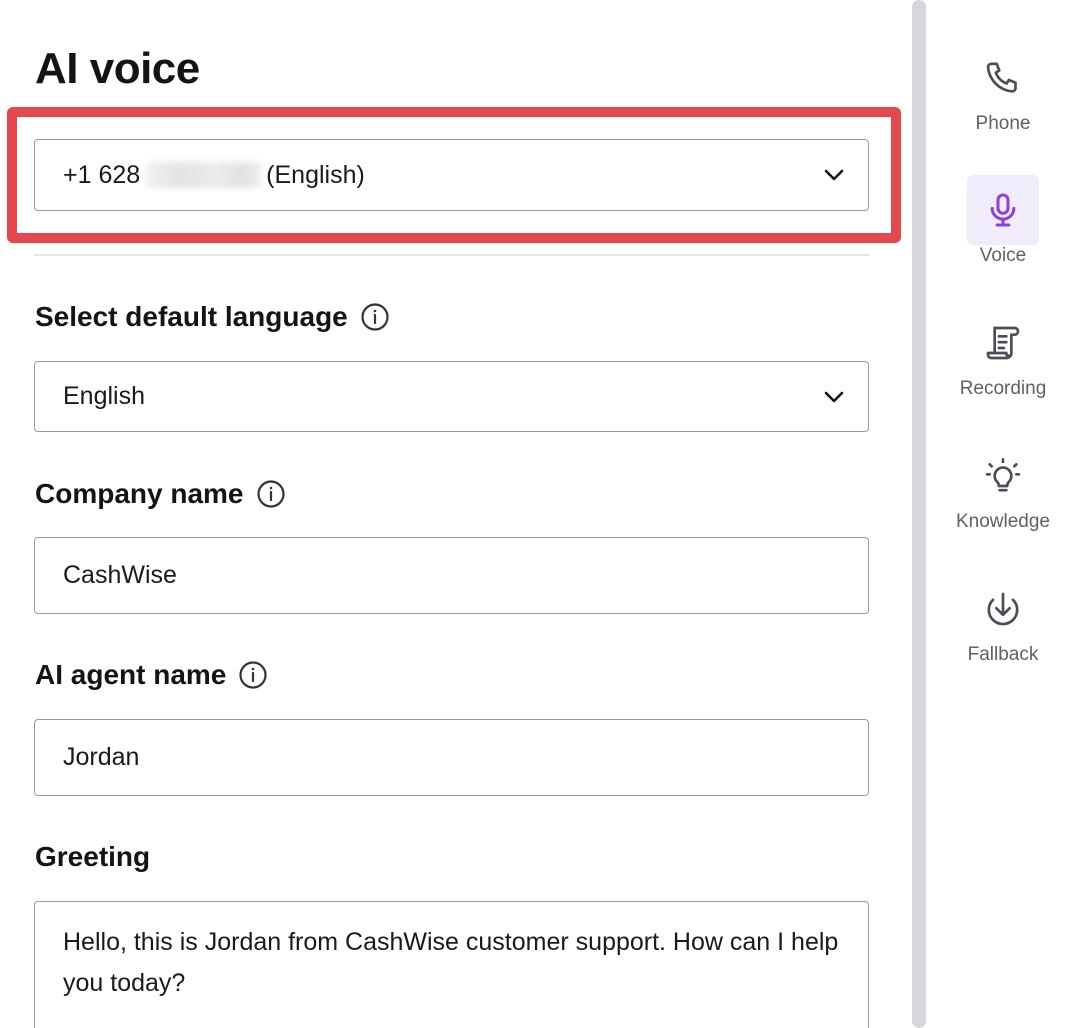 The image size is (1080, 1028). I want to click on language-label-text: Select default language, so click(191, 316).